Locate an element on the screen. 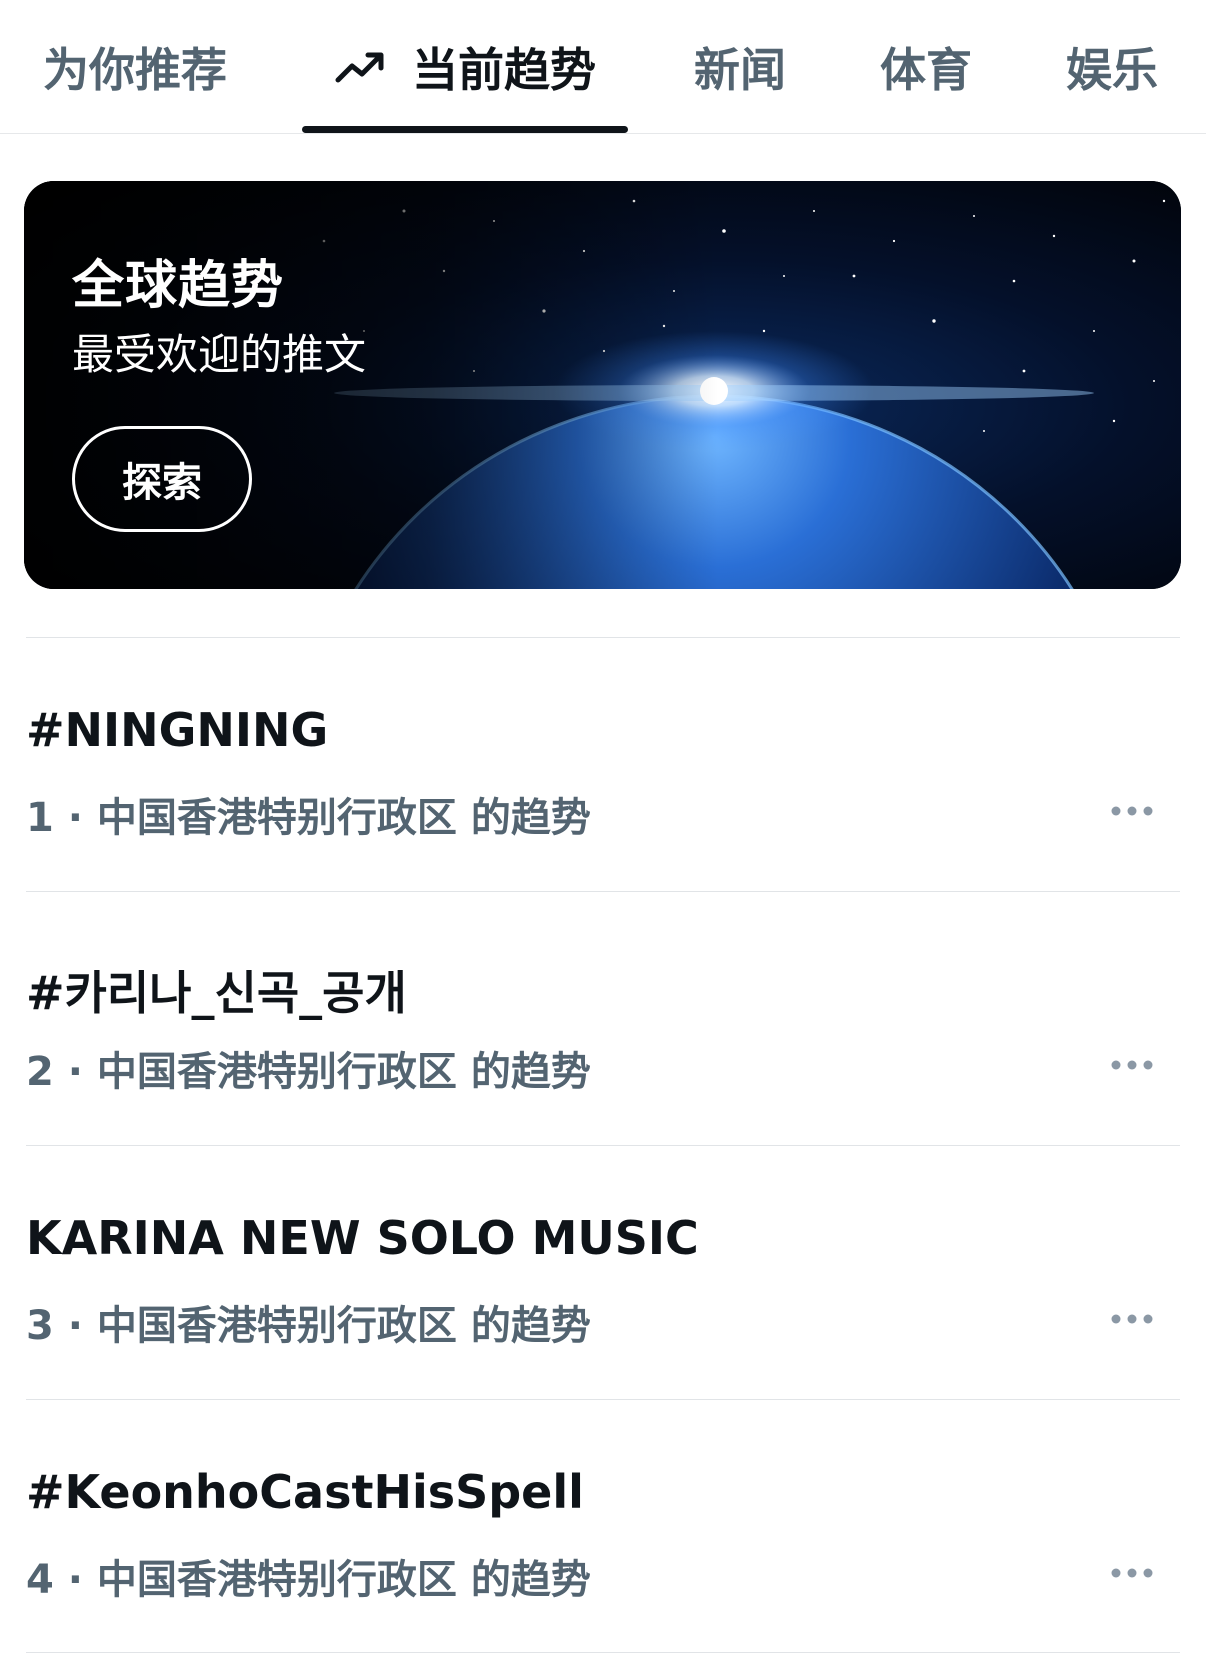 This screenshot has width=1206, height=1654. trend-title: #카리나_신곡_공개 is located at coordinates (216, 993).